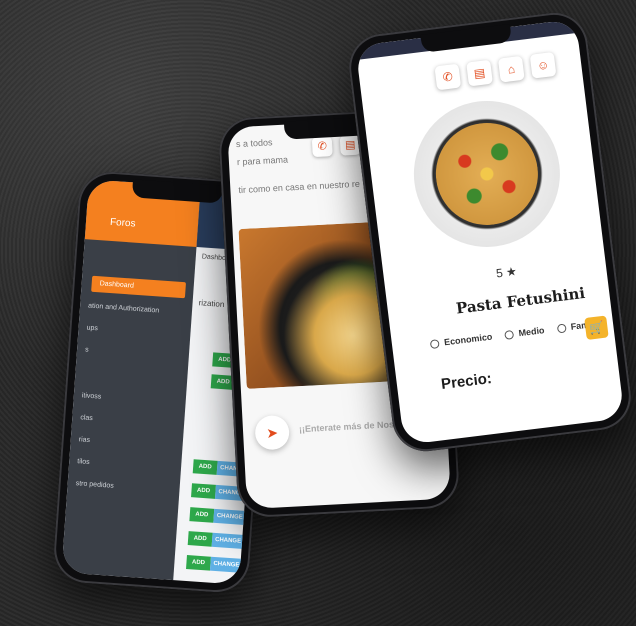 Image resolution: width=636 pixels, height=626 pixels. I want to click on intro-text: s a todos, so click(254, 143).